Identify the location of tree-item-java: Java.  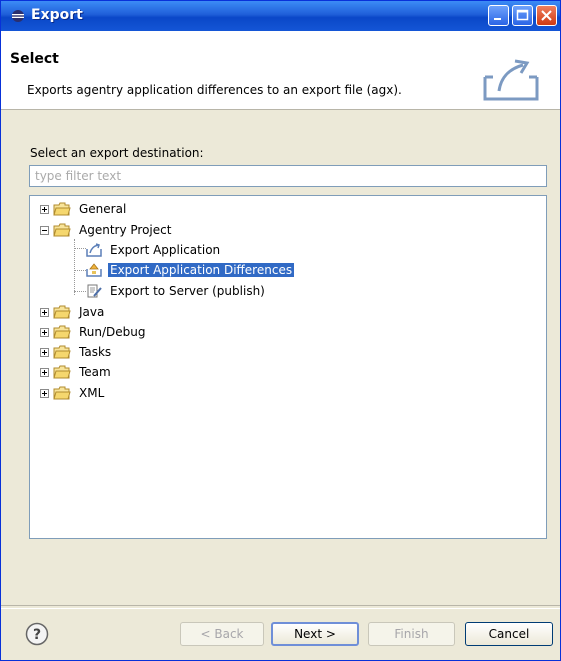
(73, 312).